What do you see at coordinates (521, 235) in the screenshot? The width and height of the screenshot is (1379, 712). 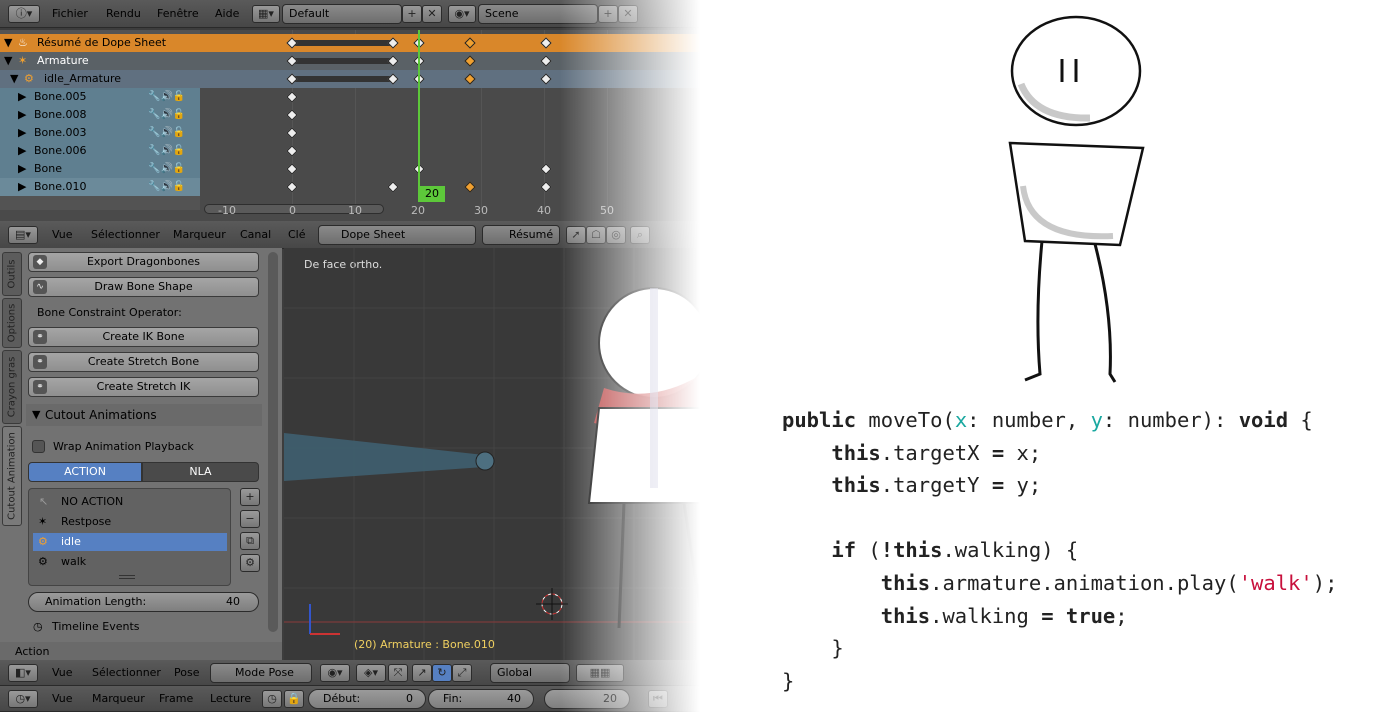 I see `summary-toggle: Résumé` at bounding box center [521, 235].